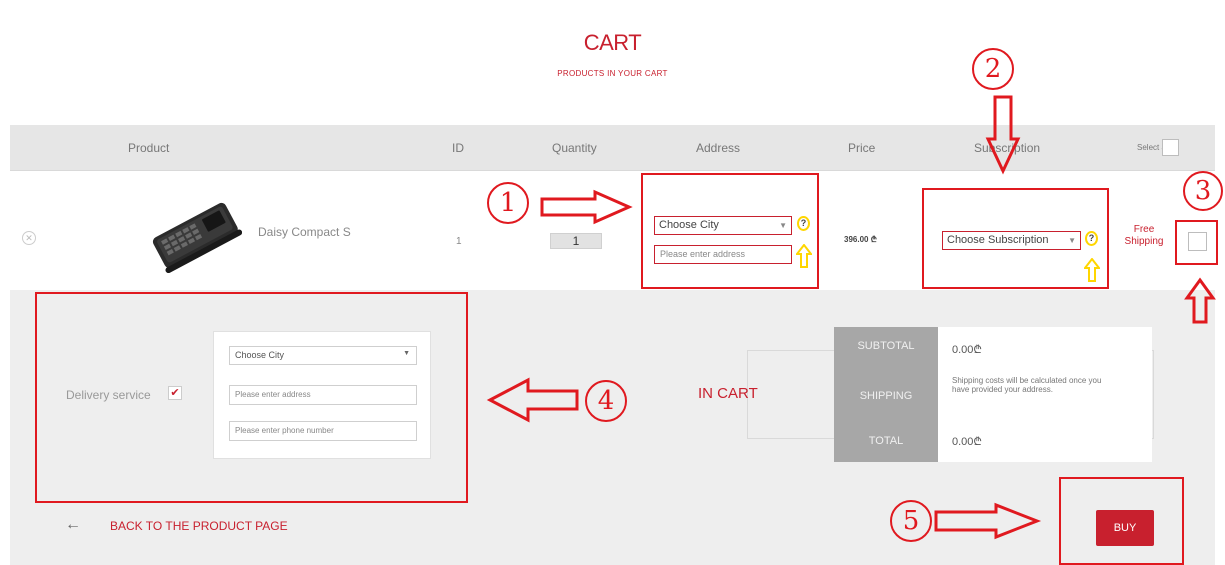 This screenshot has height=565, width=1225. What do you see at coordinates (323, 431) in the screenshot?
I see `delivery-phone-input: Please enter phone number` at bounding box center [323, 431].